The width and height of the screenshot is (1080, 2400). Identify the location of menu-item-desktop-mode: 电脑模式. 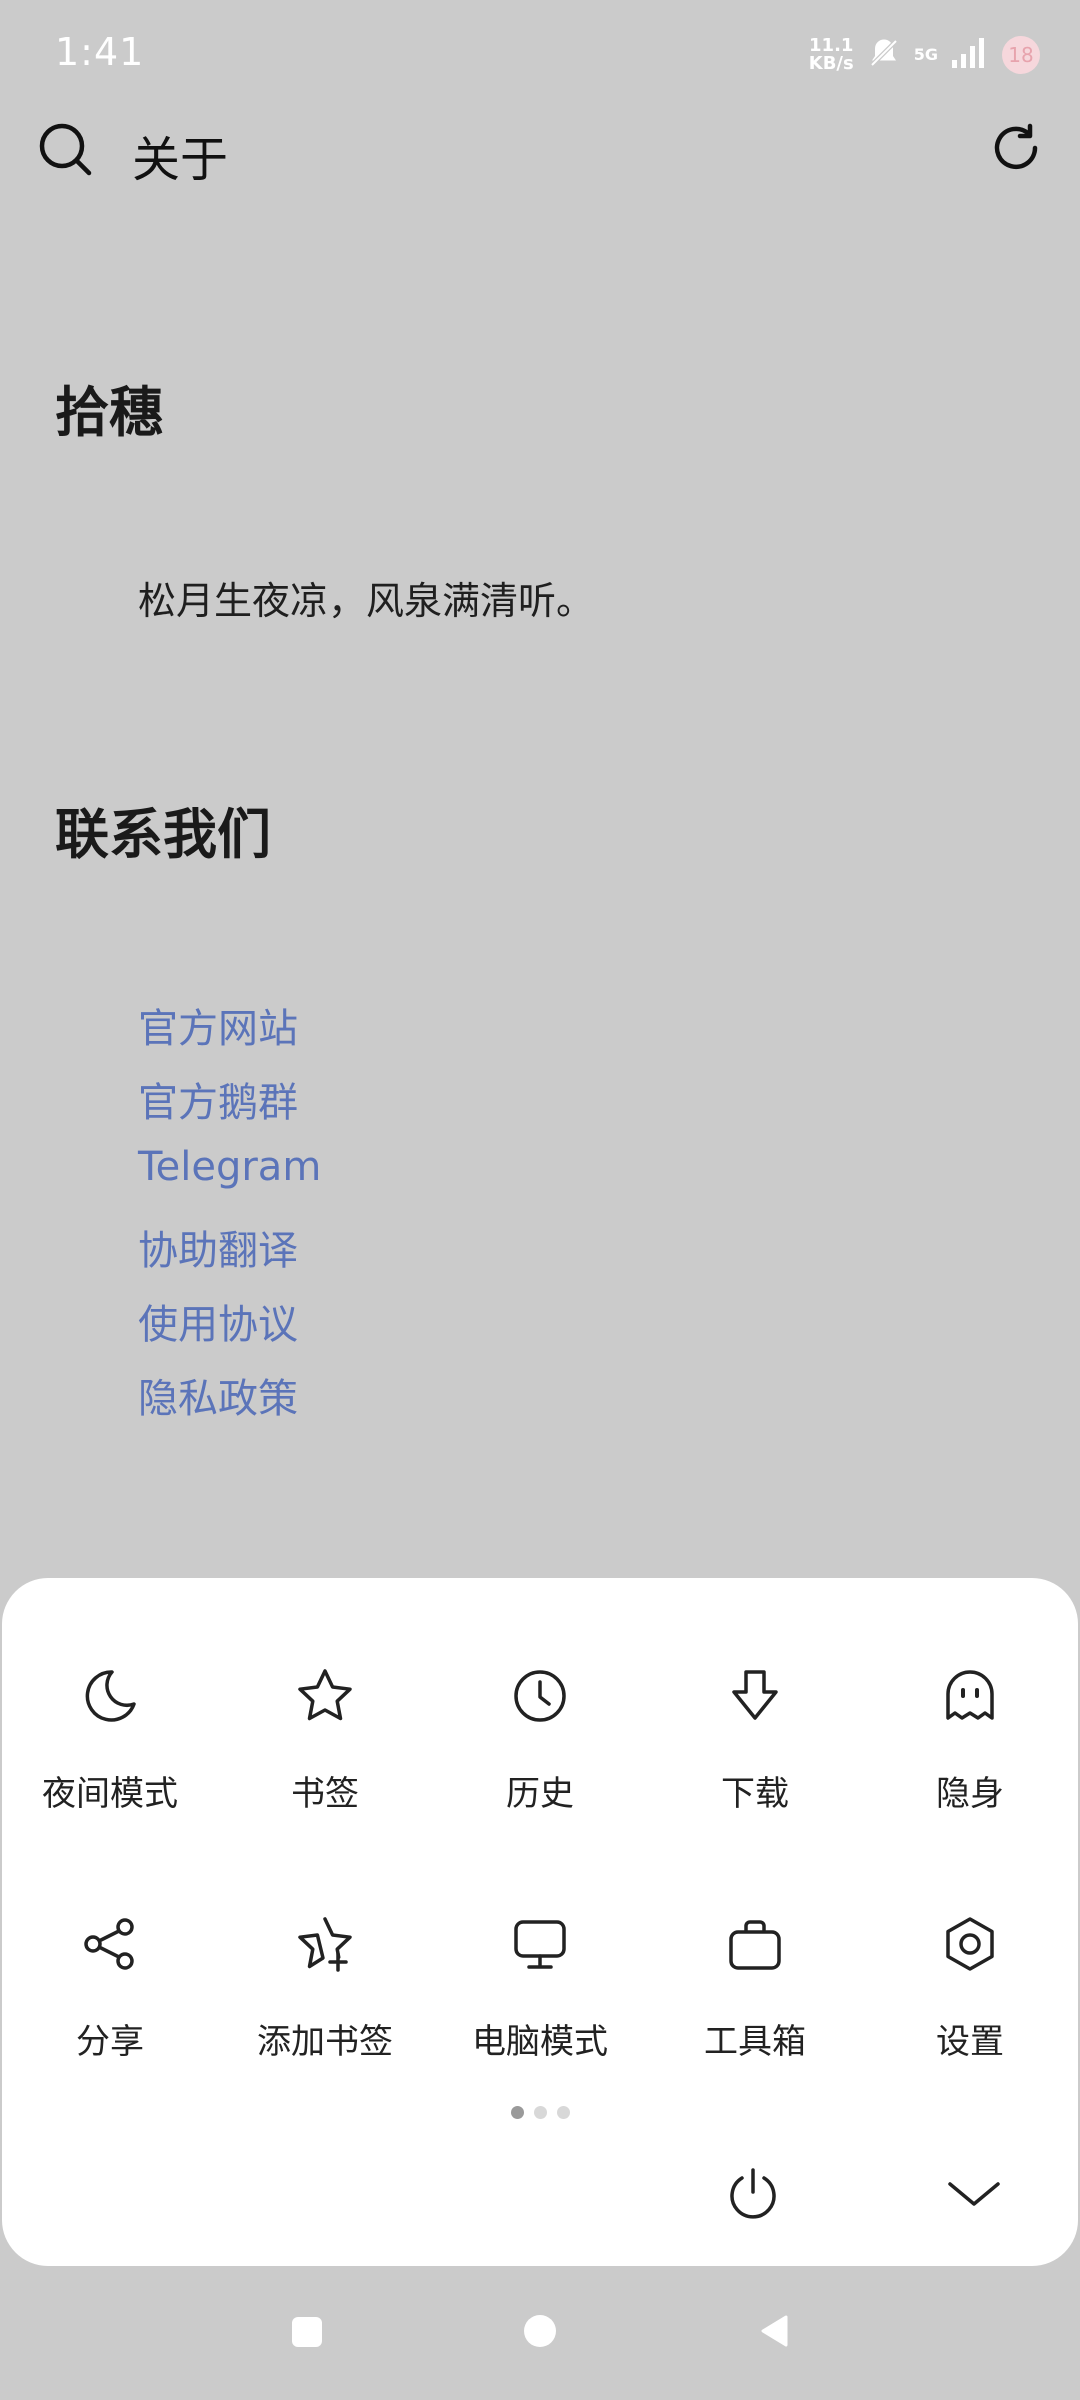
(540, 2004).